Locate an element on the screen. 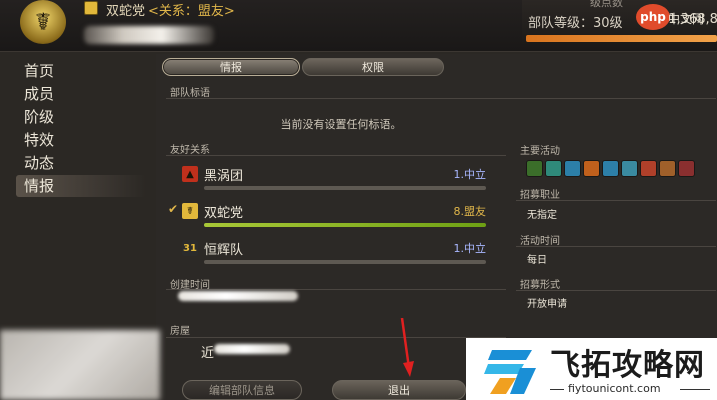  fc-relation: <关系：盟友> is located at coordinates (191, 11).